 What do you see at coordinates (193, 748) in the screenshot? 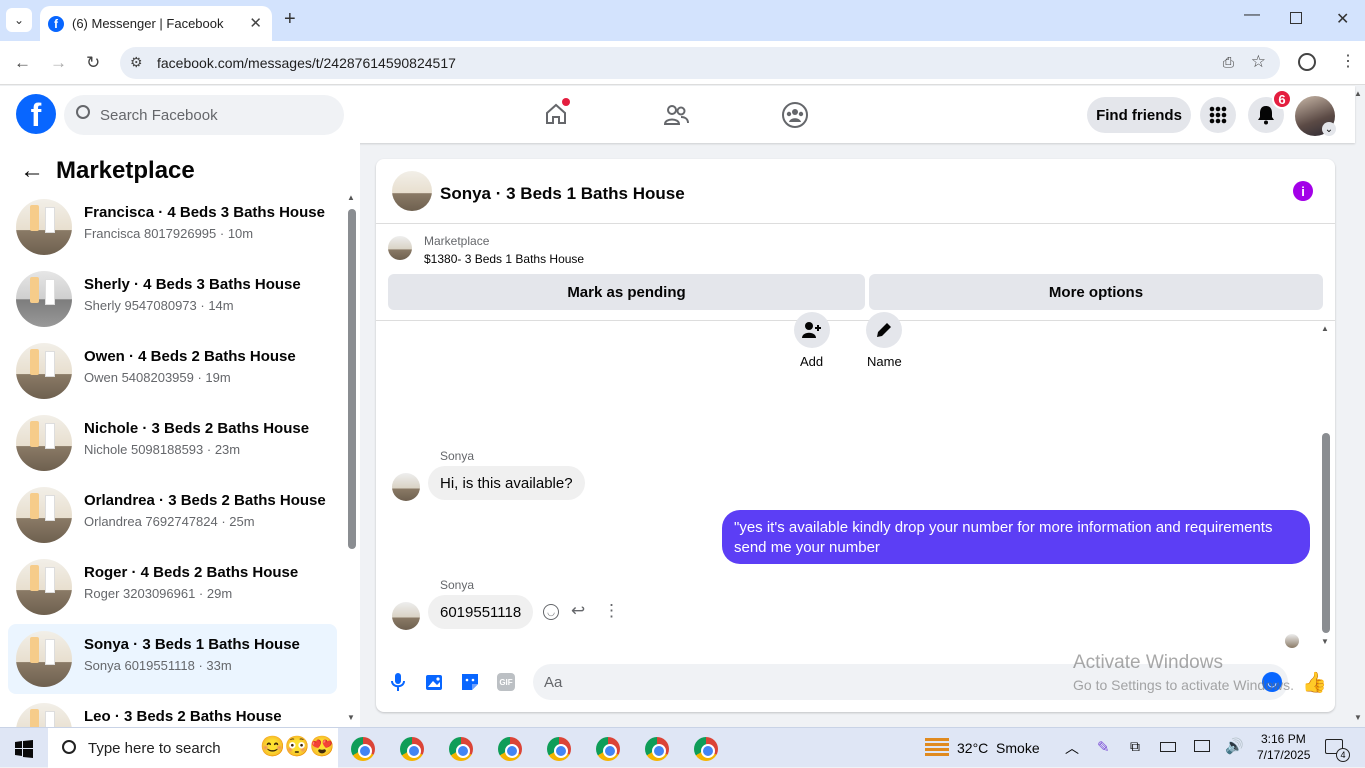
I see `taskbar-search: Type here to search 😊😳😍` at bounding box center [193, 748].